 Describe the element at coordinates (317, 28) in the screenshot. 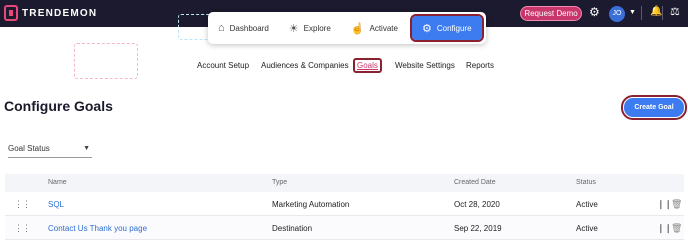

I see `module-label: Explore` at that location.